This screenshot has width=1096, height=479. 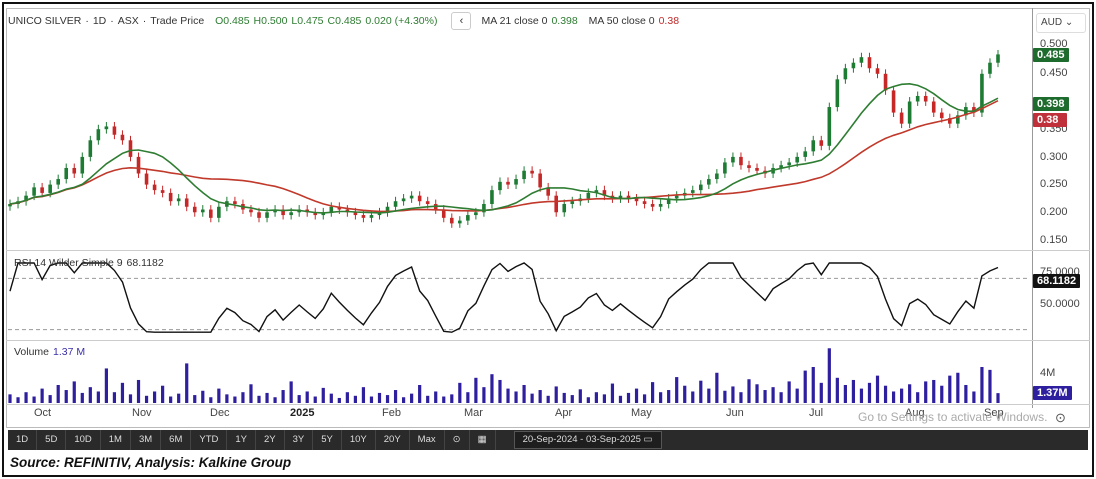 I want to click on range-button-3y: 3Y, so click(x=299, y=440).